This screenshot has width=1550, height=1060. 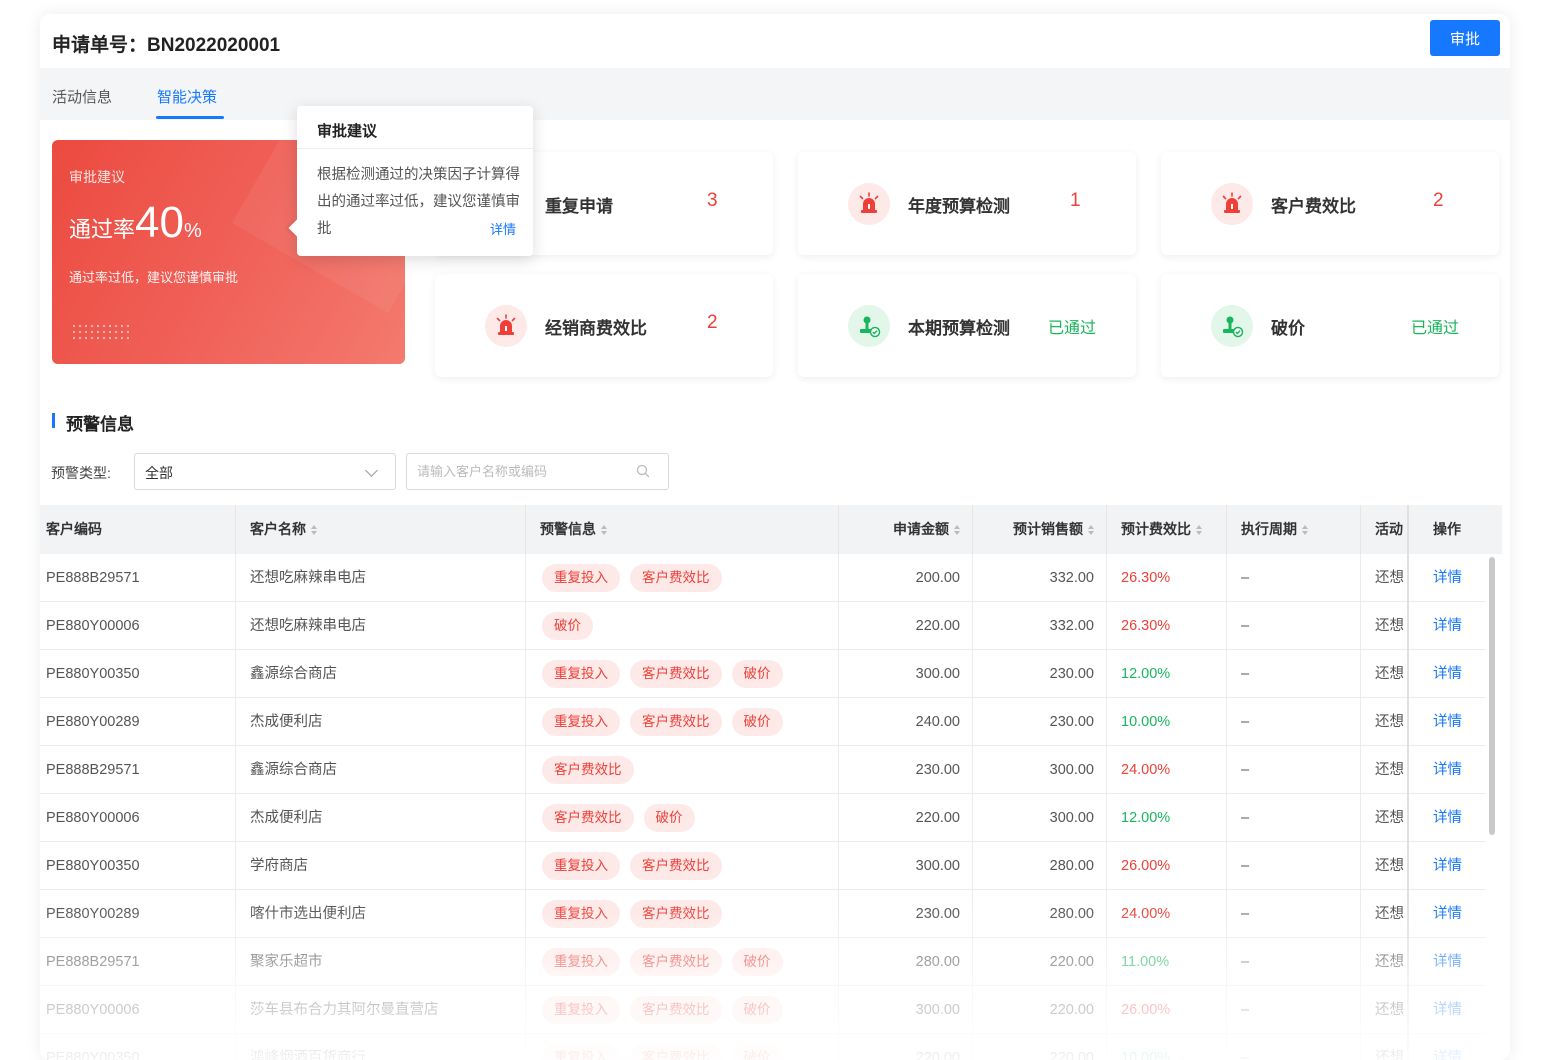 What do you see at coordinates (100, 424) in the screenshot?
I see `warning-section-title: 预警信息` at bounding box center [100, 424].